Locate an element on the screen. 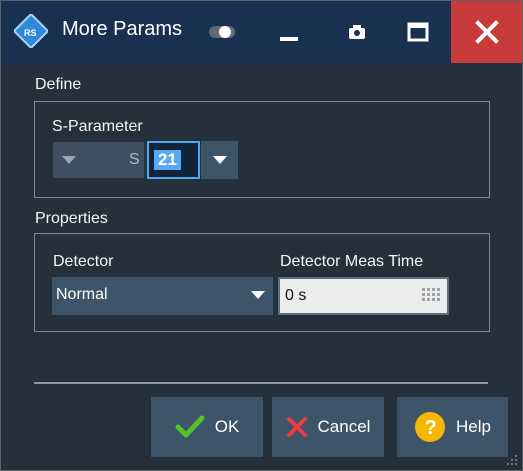  camera-icon is located at coordinates (357, 32).